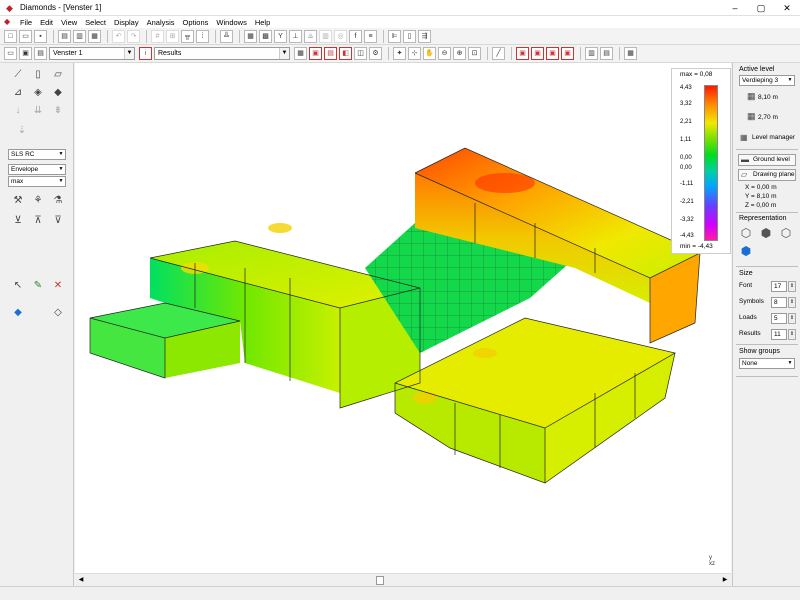 Image resolution: width=800 pixels, height=600 pixels. I want to click on normal-force-icon: ⊽, so click(58, 221).